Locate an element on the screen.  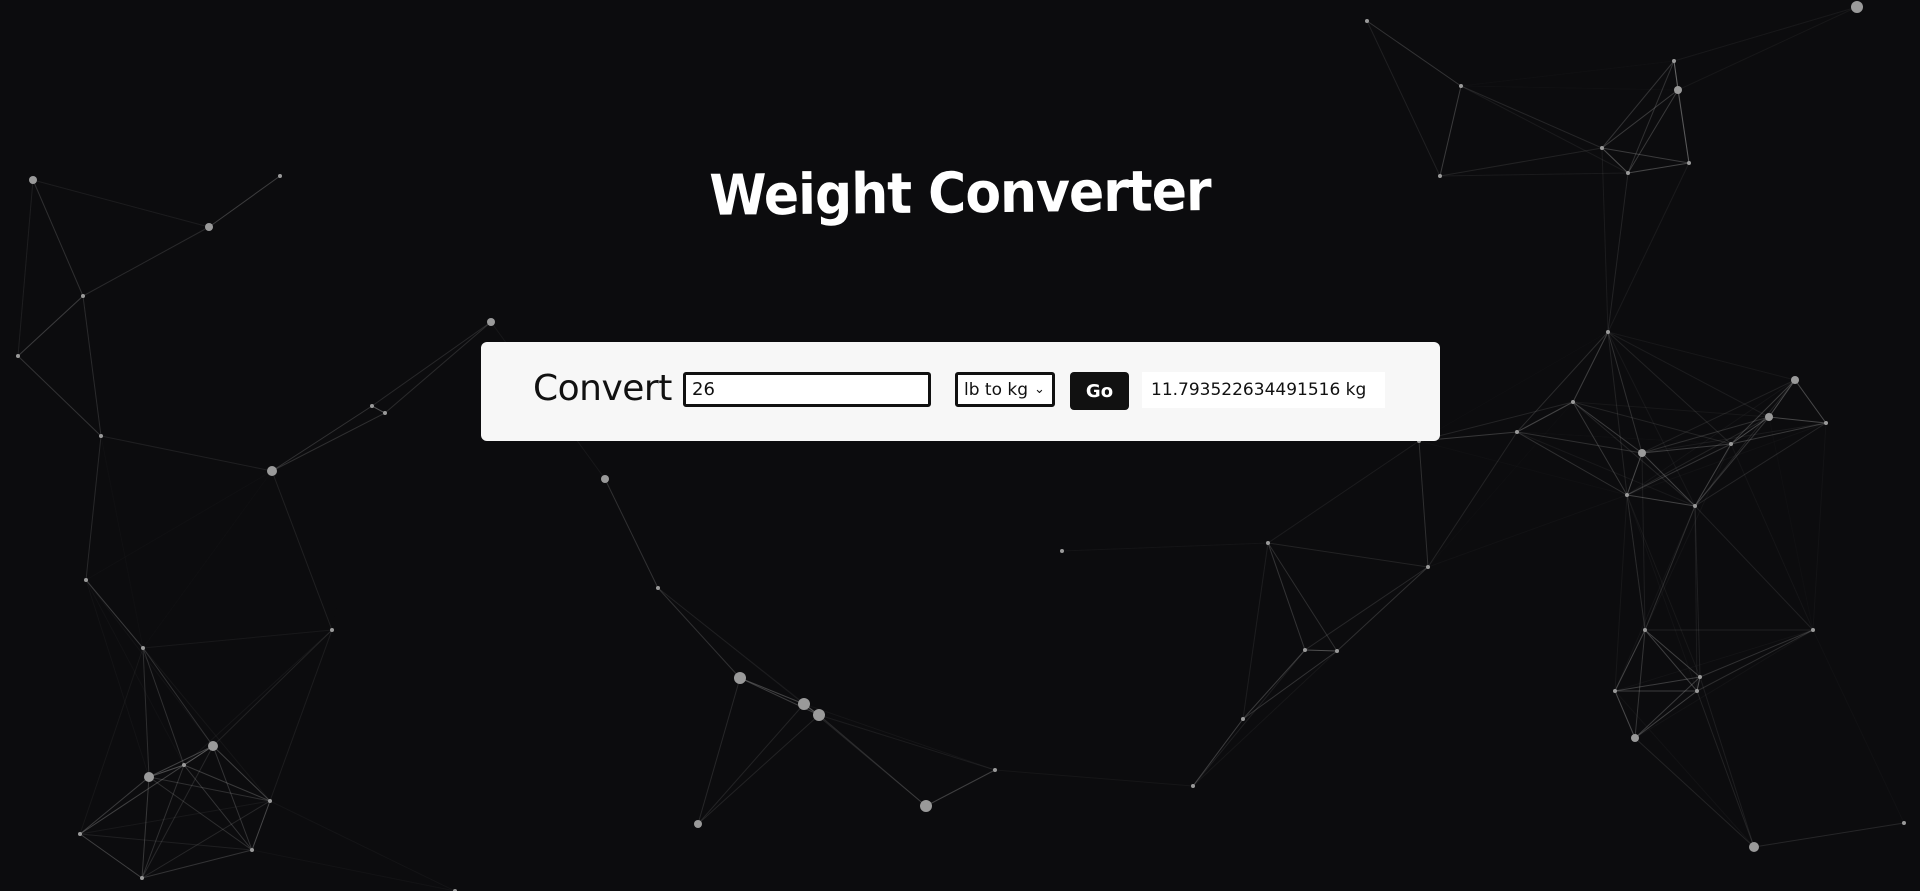
go-button: Go is located at coordinates (1099, 391).